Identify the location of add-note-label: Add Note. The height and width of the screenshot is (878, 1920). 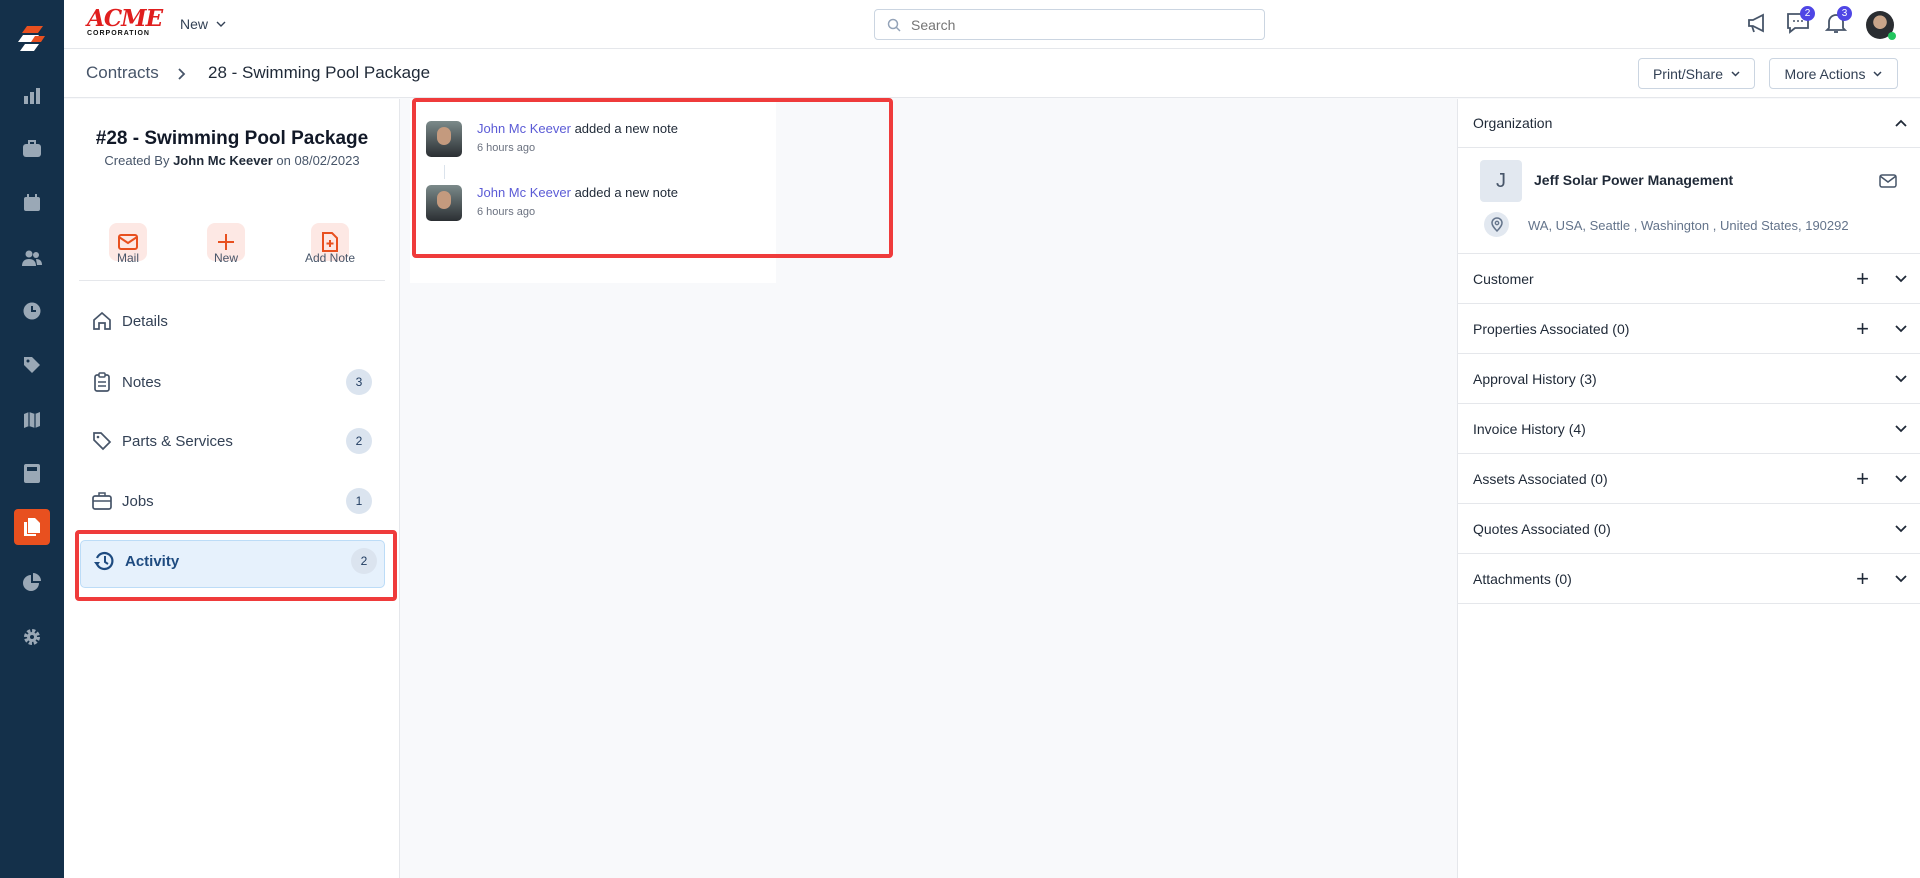
(330, 258).